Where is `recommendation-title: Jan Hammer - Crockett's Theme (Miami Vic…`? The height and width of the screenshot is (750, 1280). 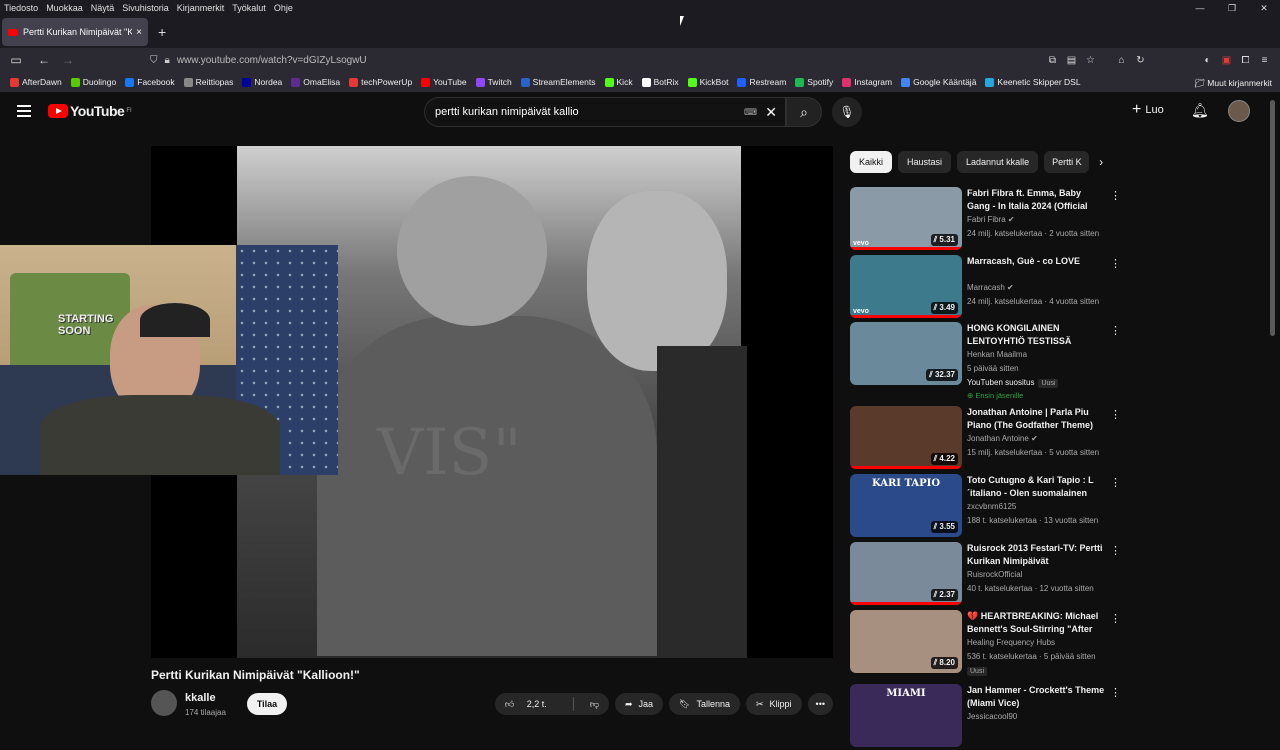
recommendation-title: Jan Hammer - Crockett's Theme (Miami Vic… is located at coordinates (1036, 697).